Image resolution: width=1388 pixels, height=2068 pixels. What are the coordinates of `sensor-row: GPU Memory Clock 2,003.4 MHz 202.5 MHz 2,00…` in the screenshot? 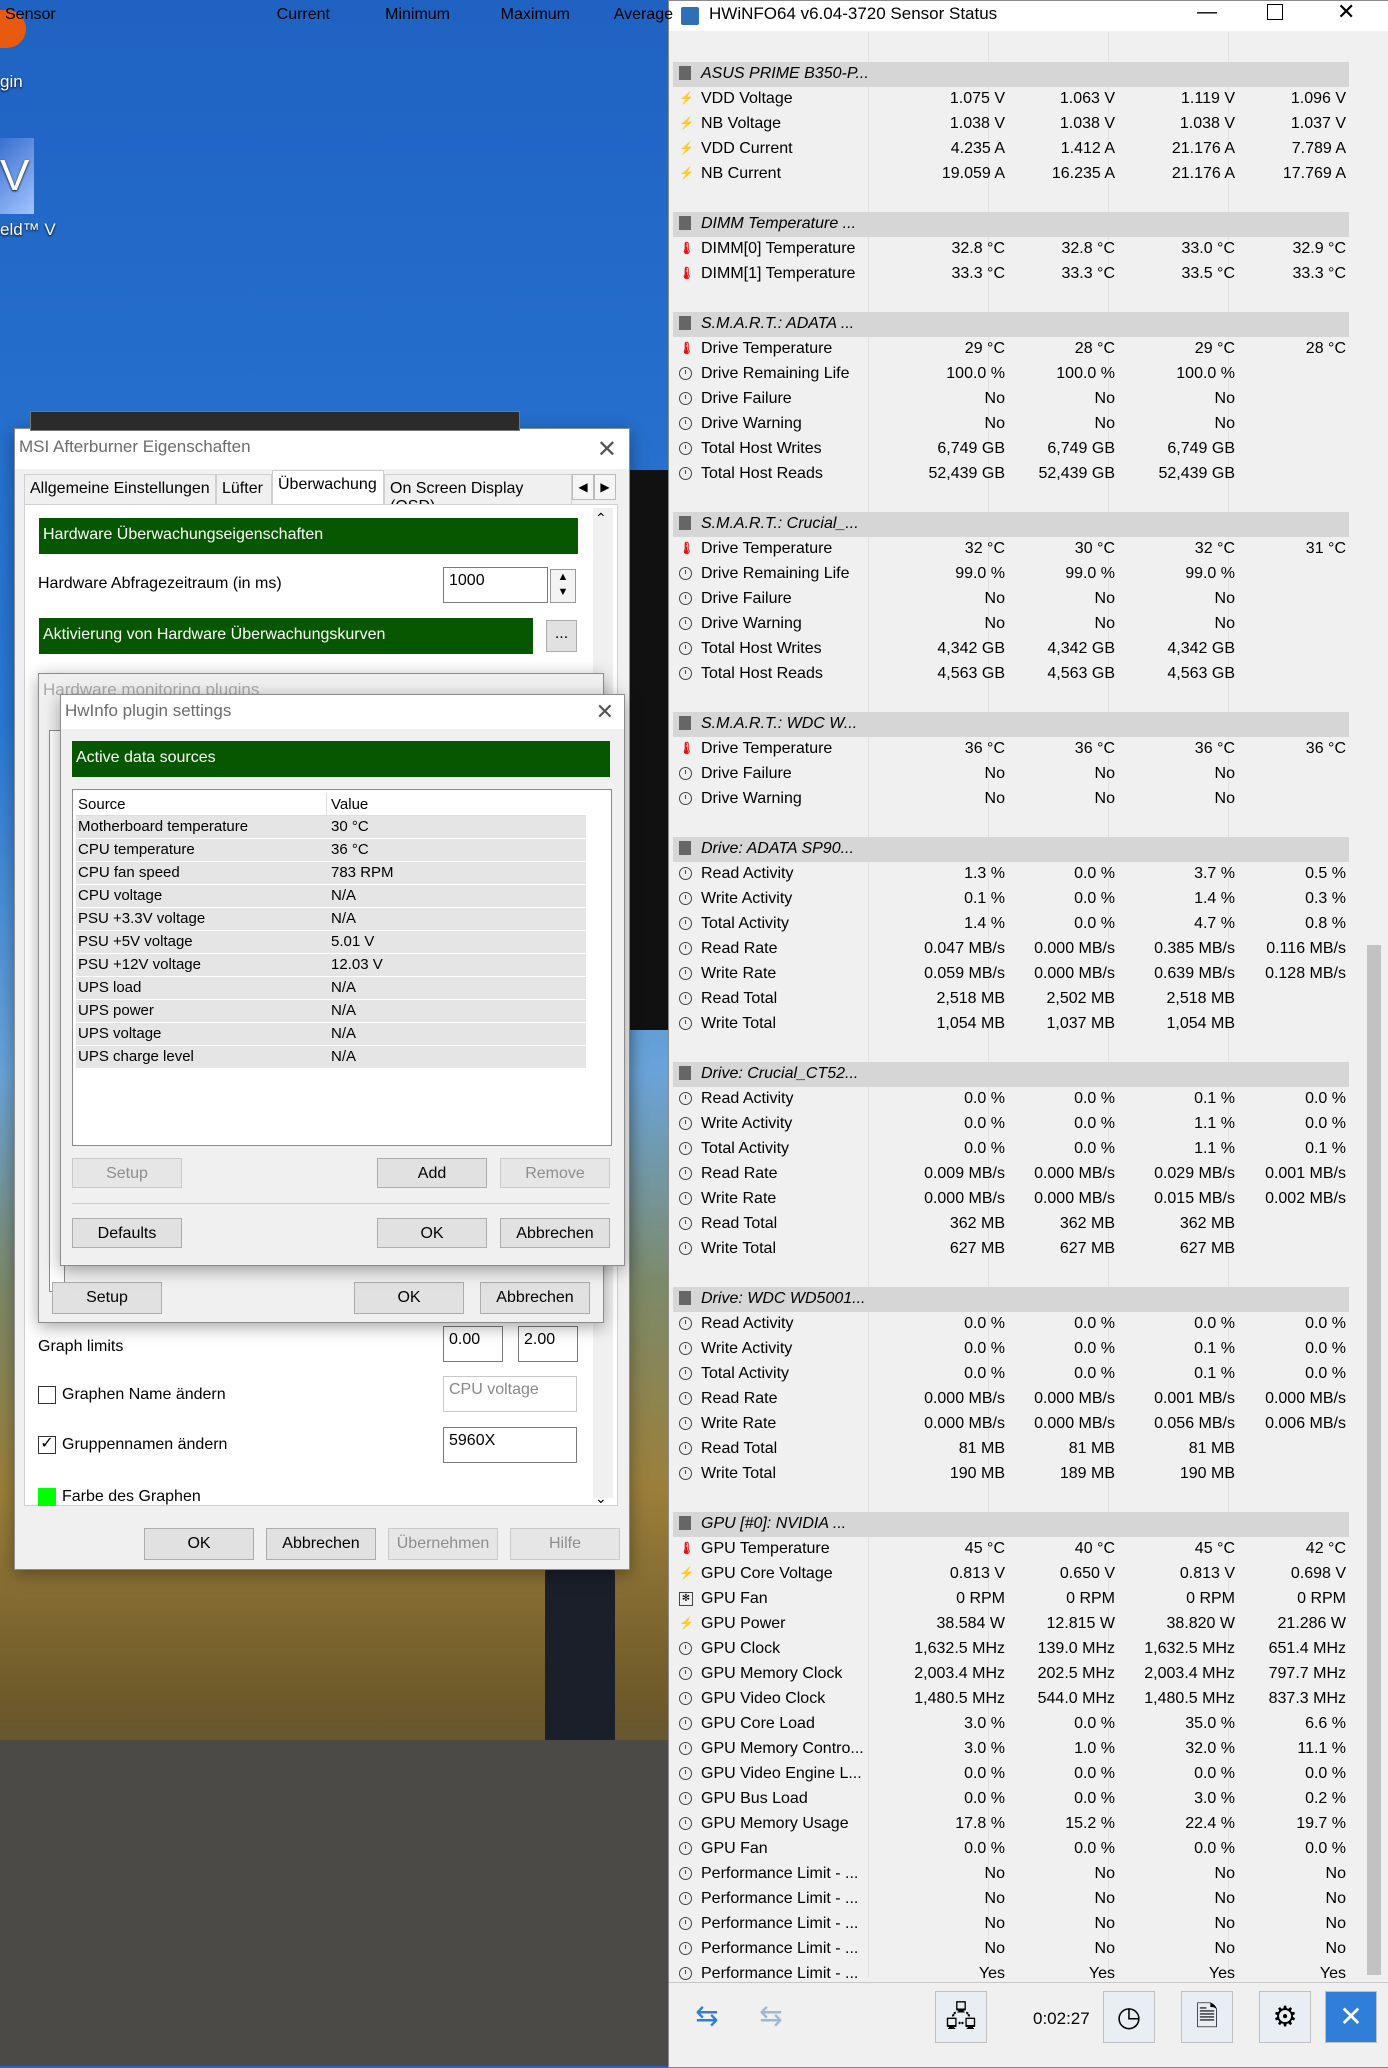 It's located at (1011, 1674).